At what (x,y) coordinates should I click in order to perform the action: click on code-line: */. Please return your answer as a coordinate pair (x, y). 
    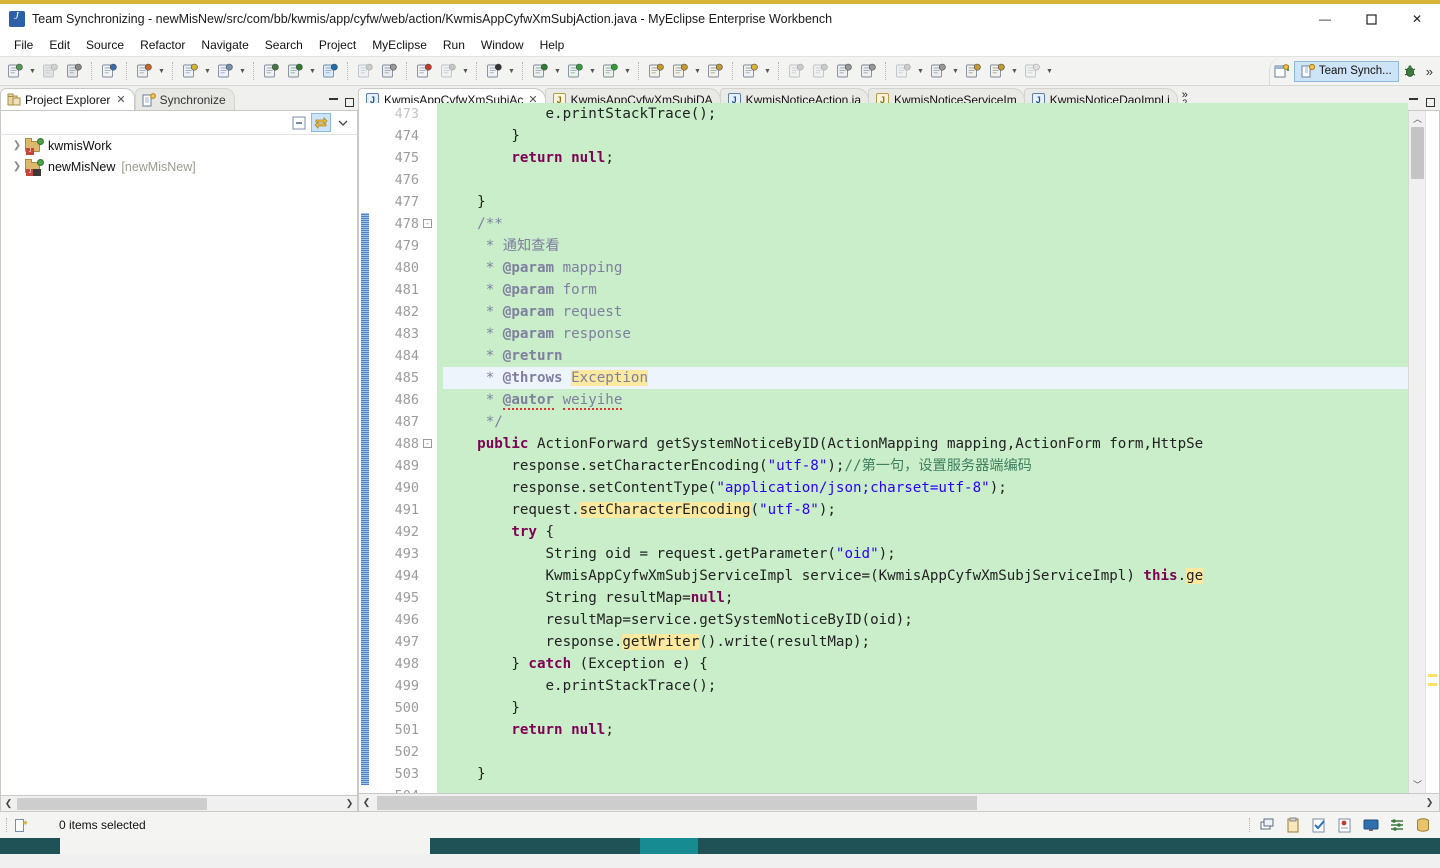
    Looking at the image, I should click on (925, 422).